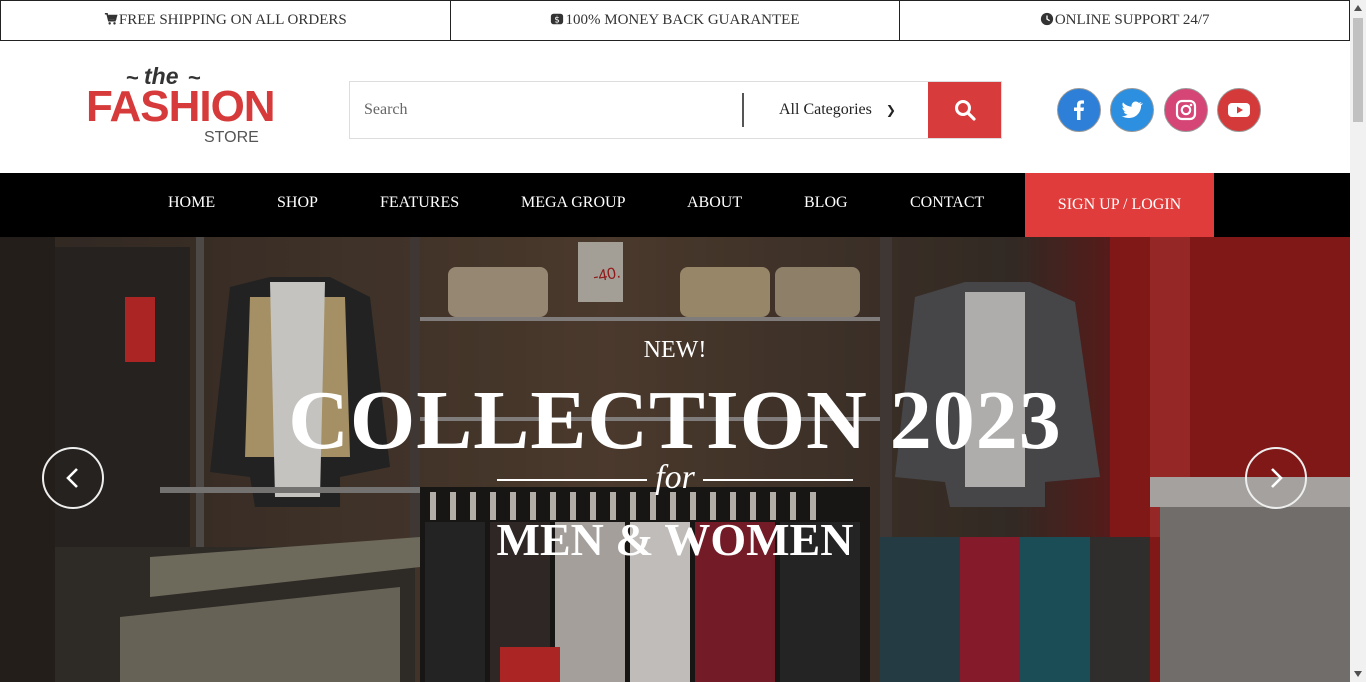 This screenshot has width=1366, height=682. I want to click on signup-login-button: SIGN UP / LOGIN, so click(1119, 205).